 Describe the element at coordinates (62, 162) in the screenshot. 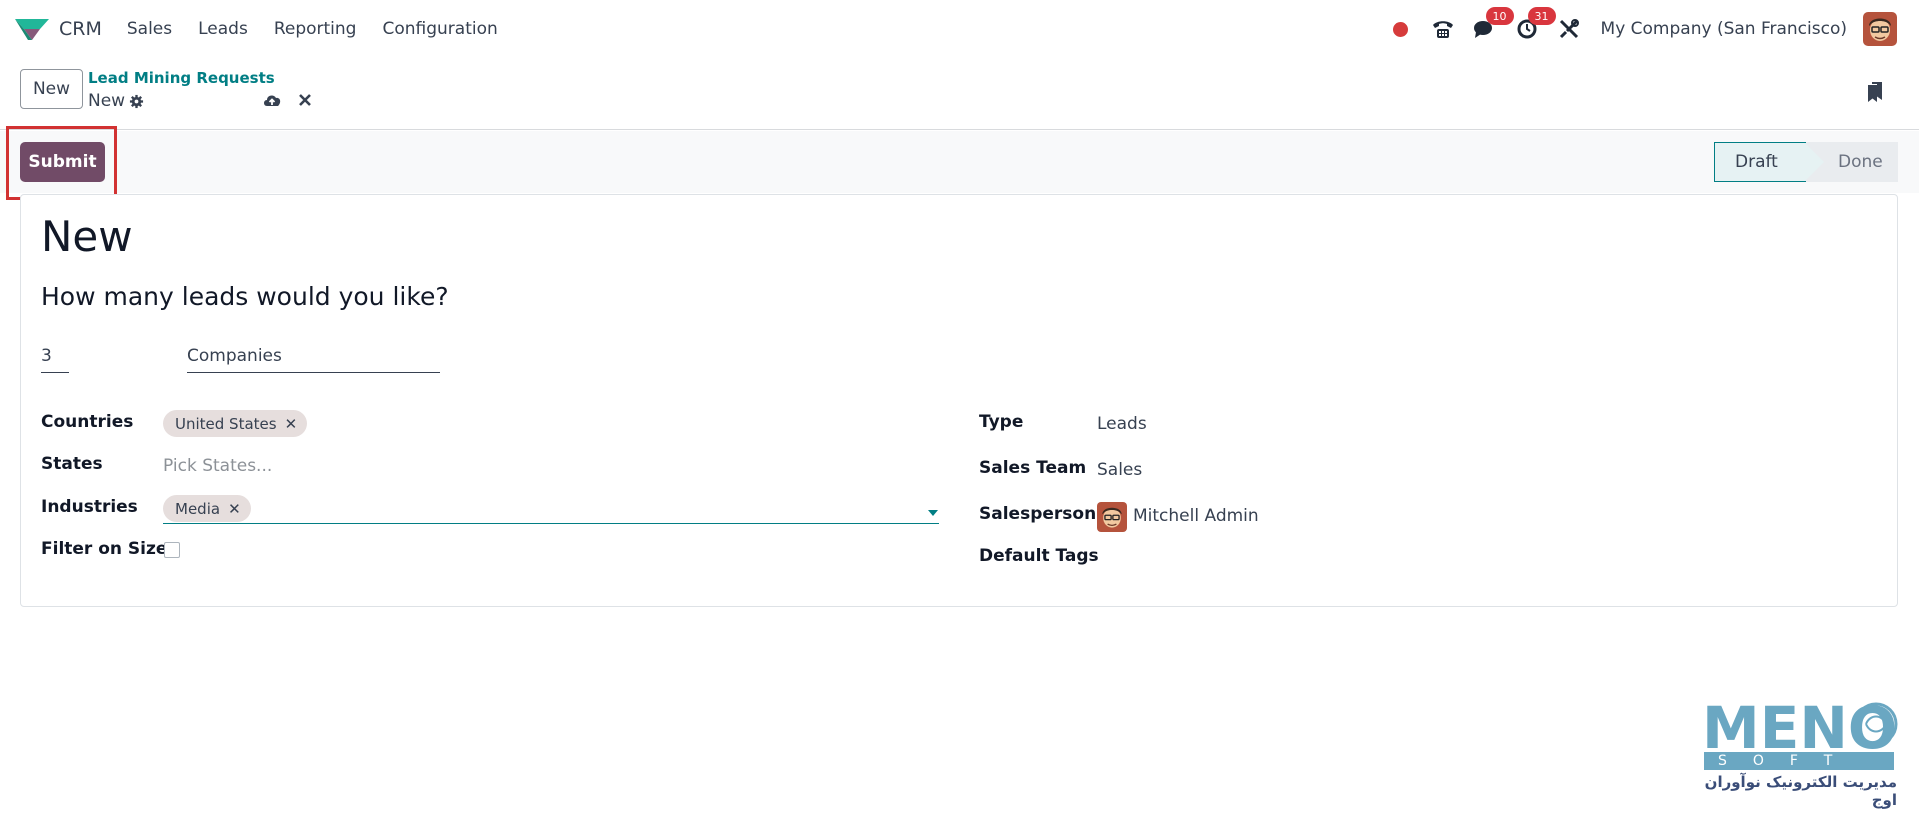

I see `submit-button: Submit` at that location.